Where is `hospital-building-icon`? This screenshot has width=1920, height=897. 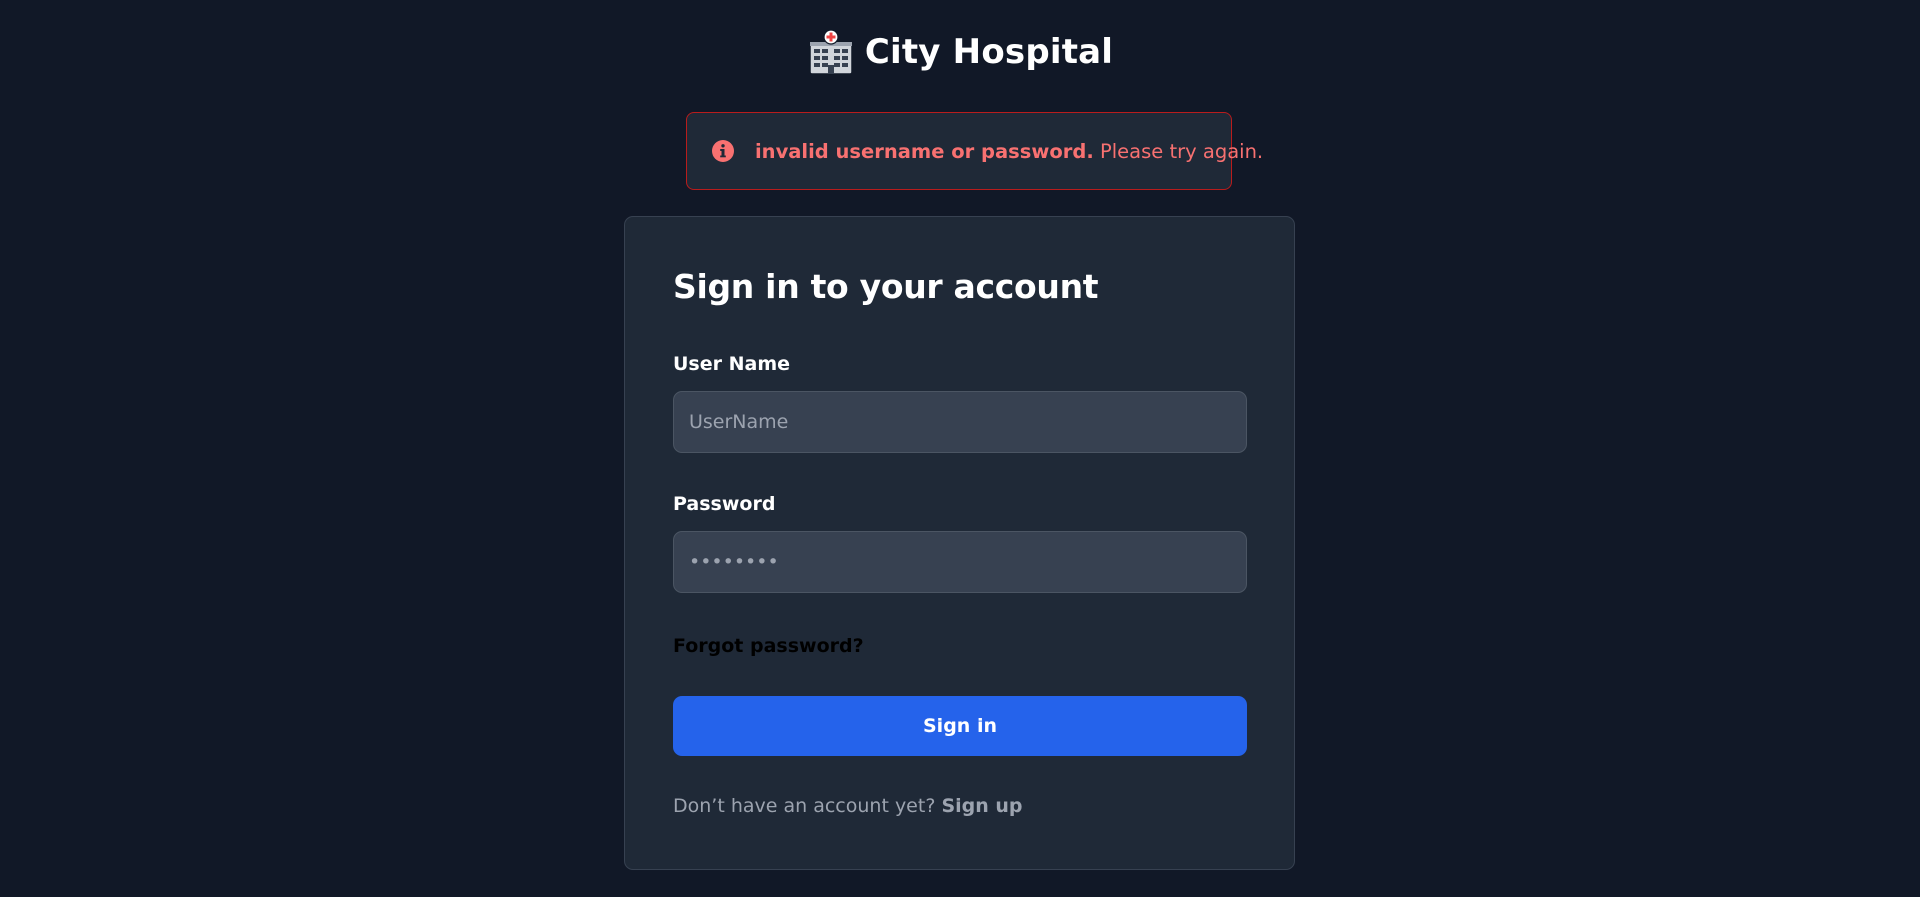
hospital-building-icon is located at coordinates (831, 52).